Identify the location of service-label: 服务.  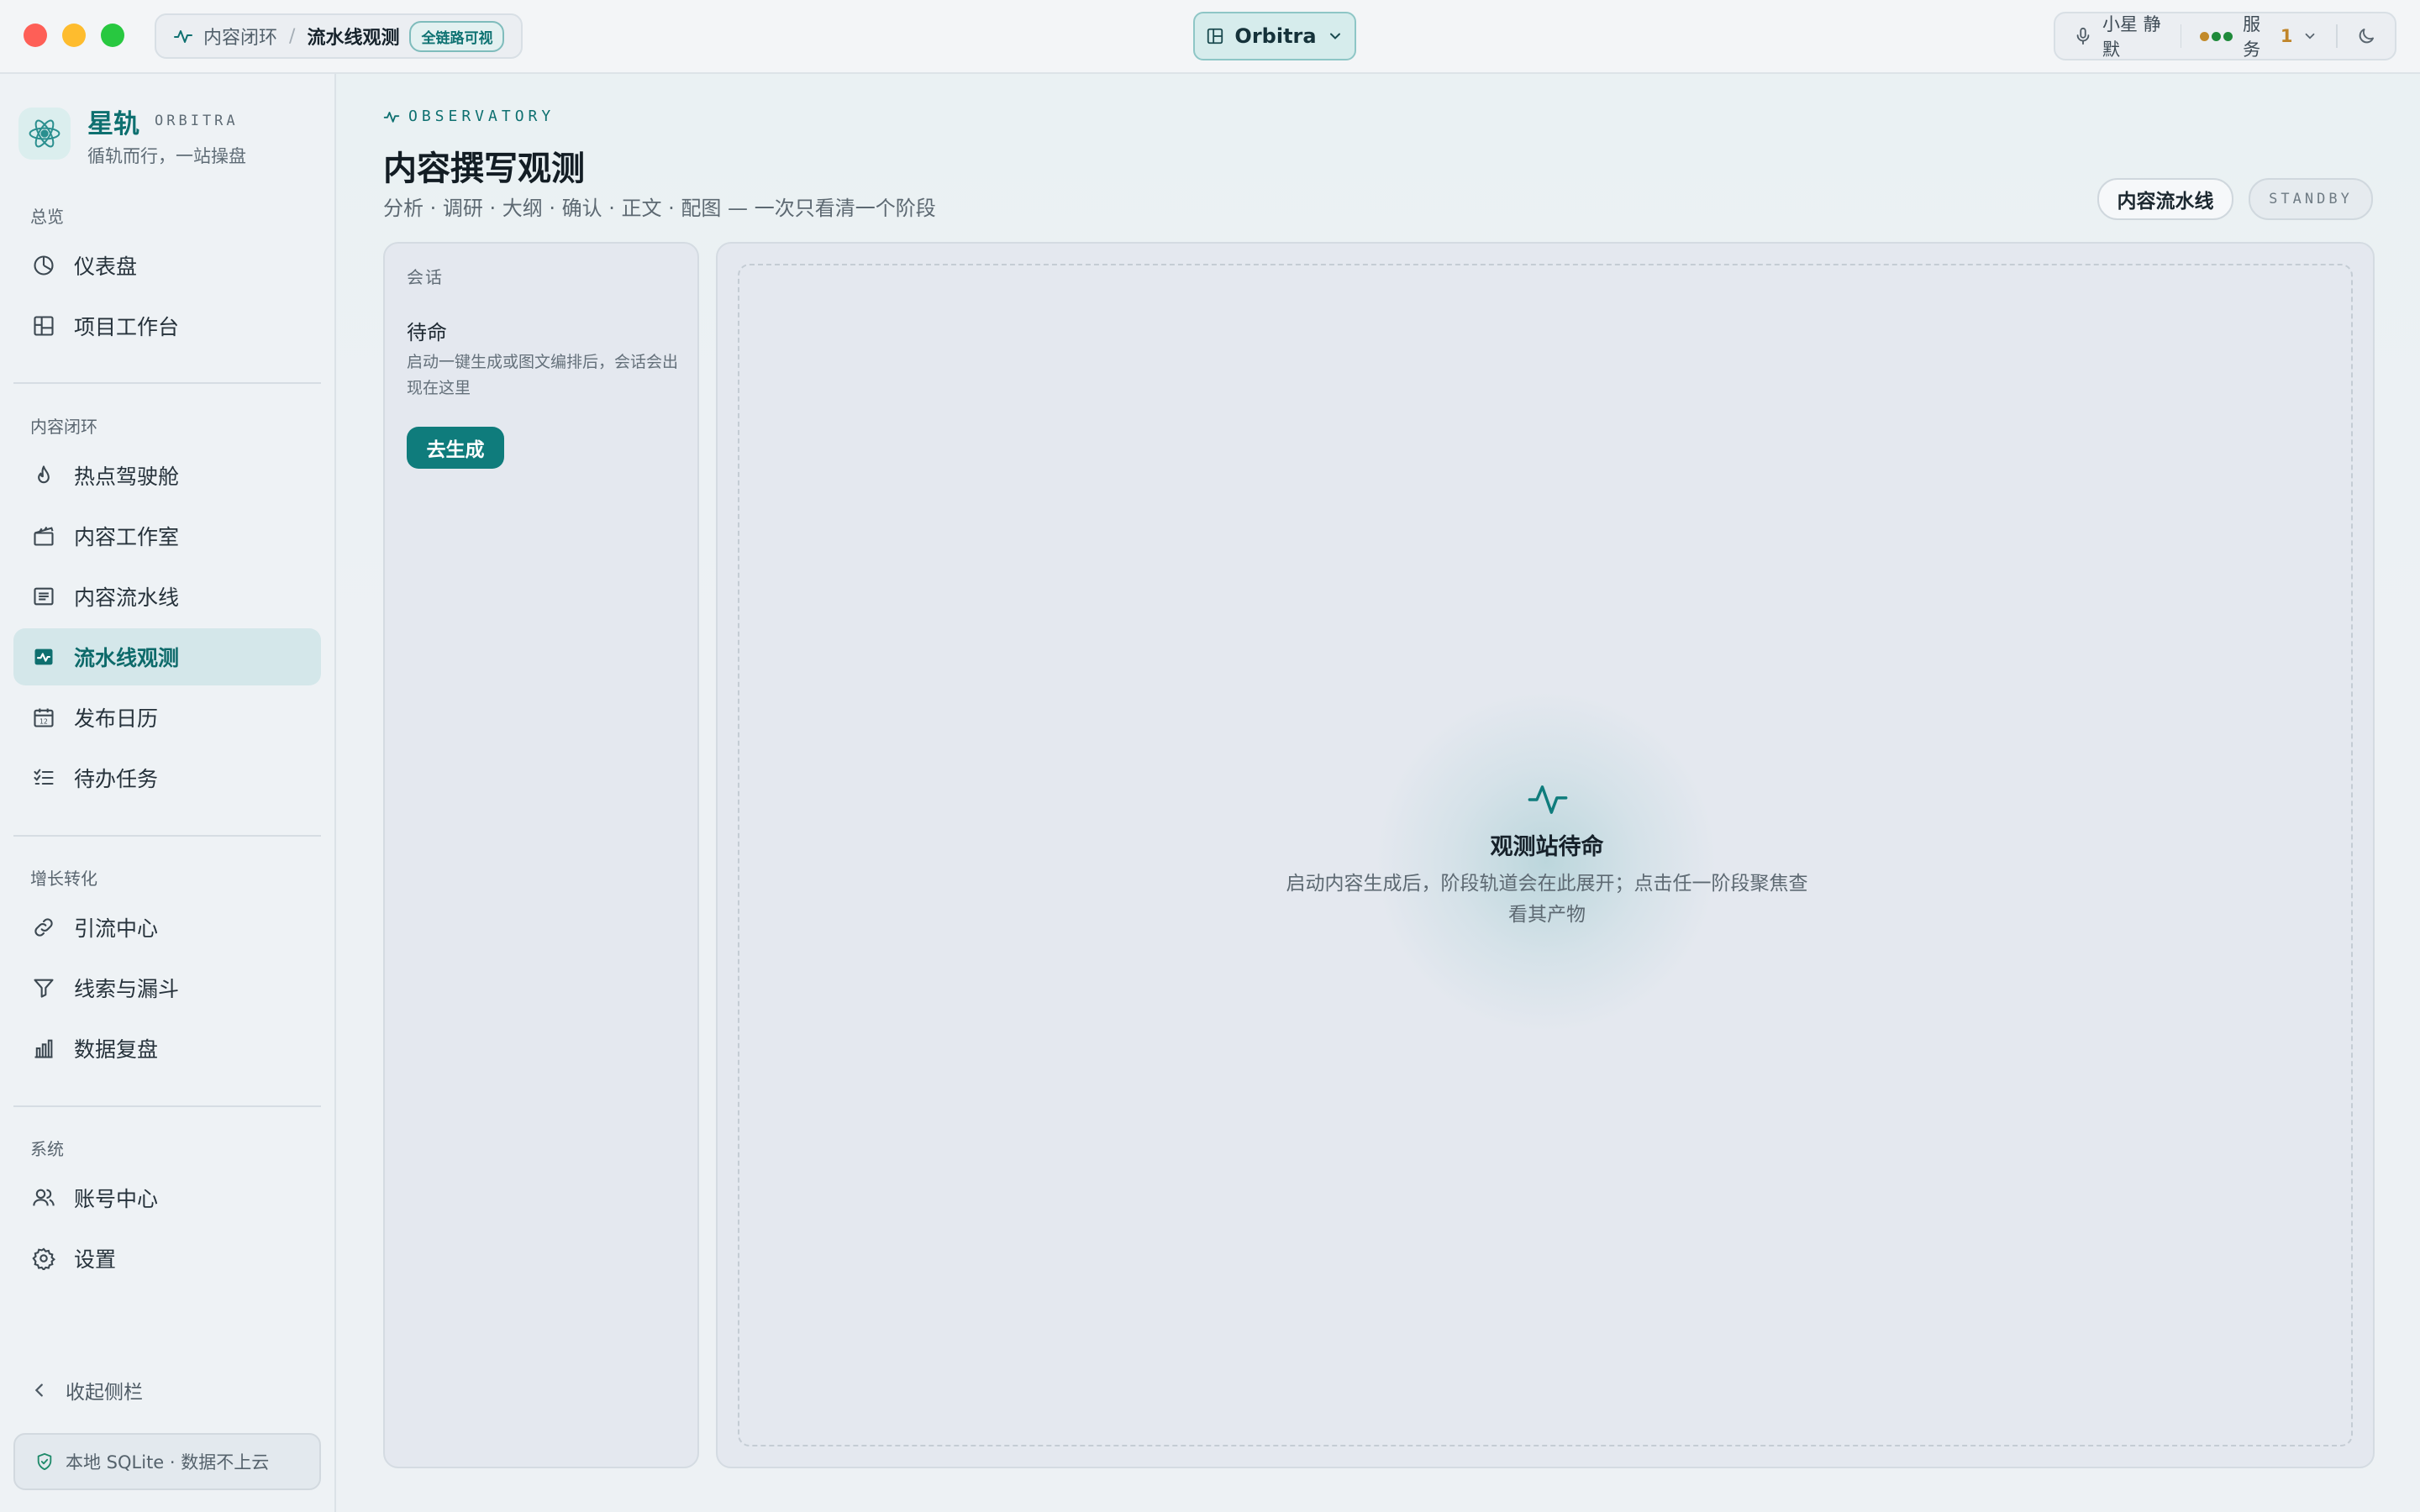
(2256, 36).